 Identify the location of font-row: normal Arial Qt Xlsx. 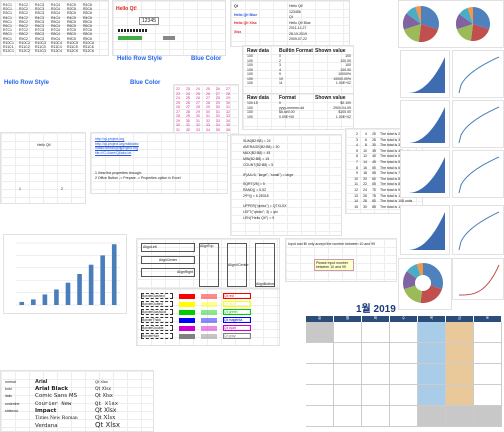
(62, 382).